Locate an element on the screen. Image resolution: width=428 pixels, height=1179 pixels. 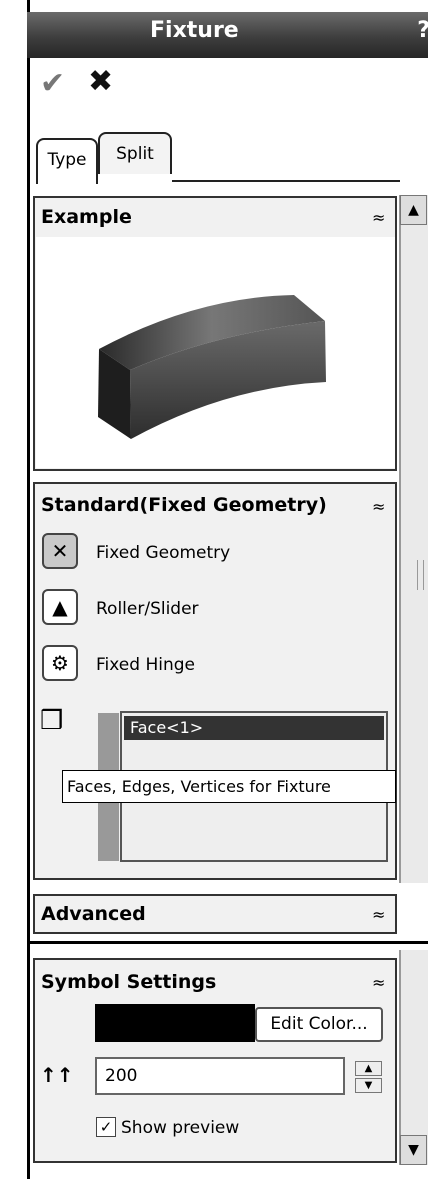
help-button: ? is located at coordinates (422, 30).